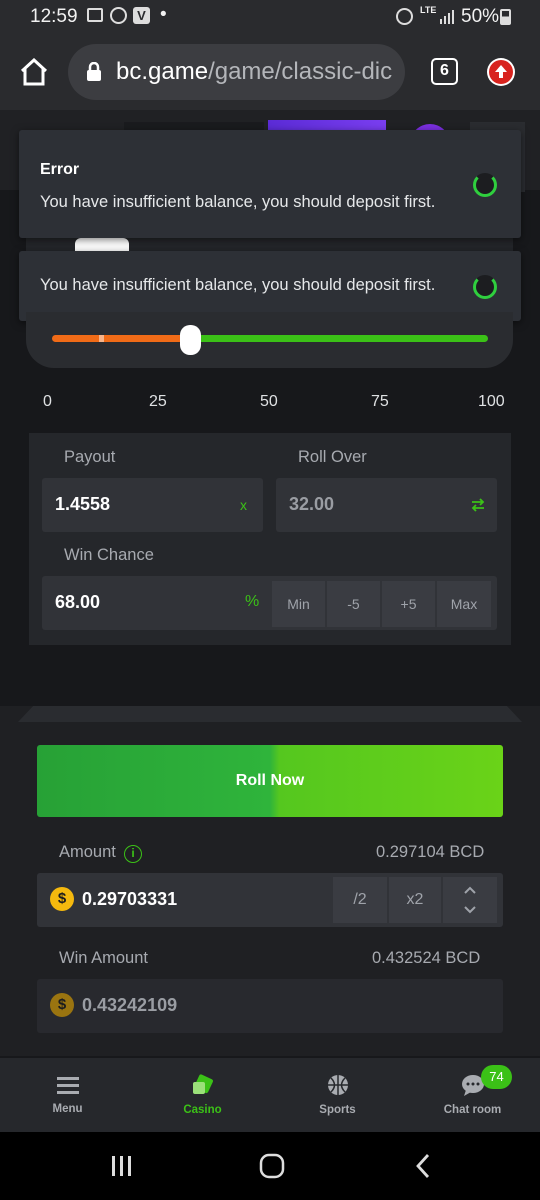 This screenshot has height=1200, width=540. I want to click on alarm-icon, so click(404, 16).